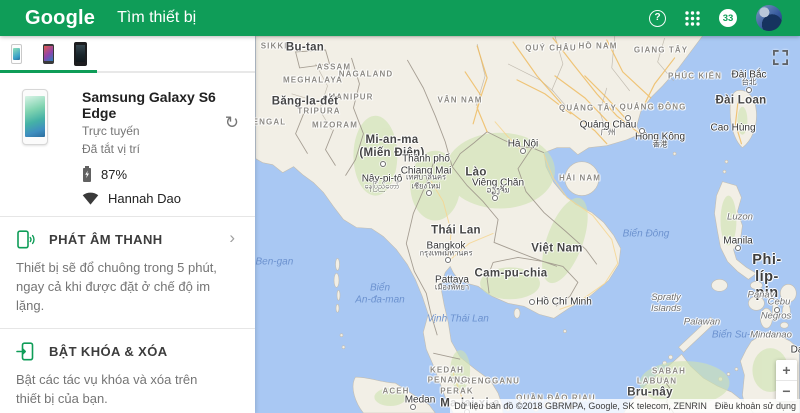  I want to click on question-mark-icon: ?, so click(657, 17).